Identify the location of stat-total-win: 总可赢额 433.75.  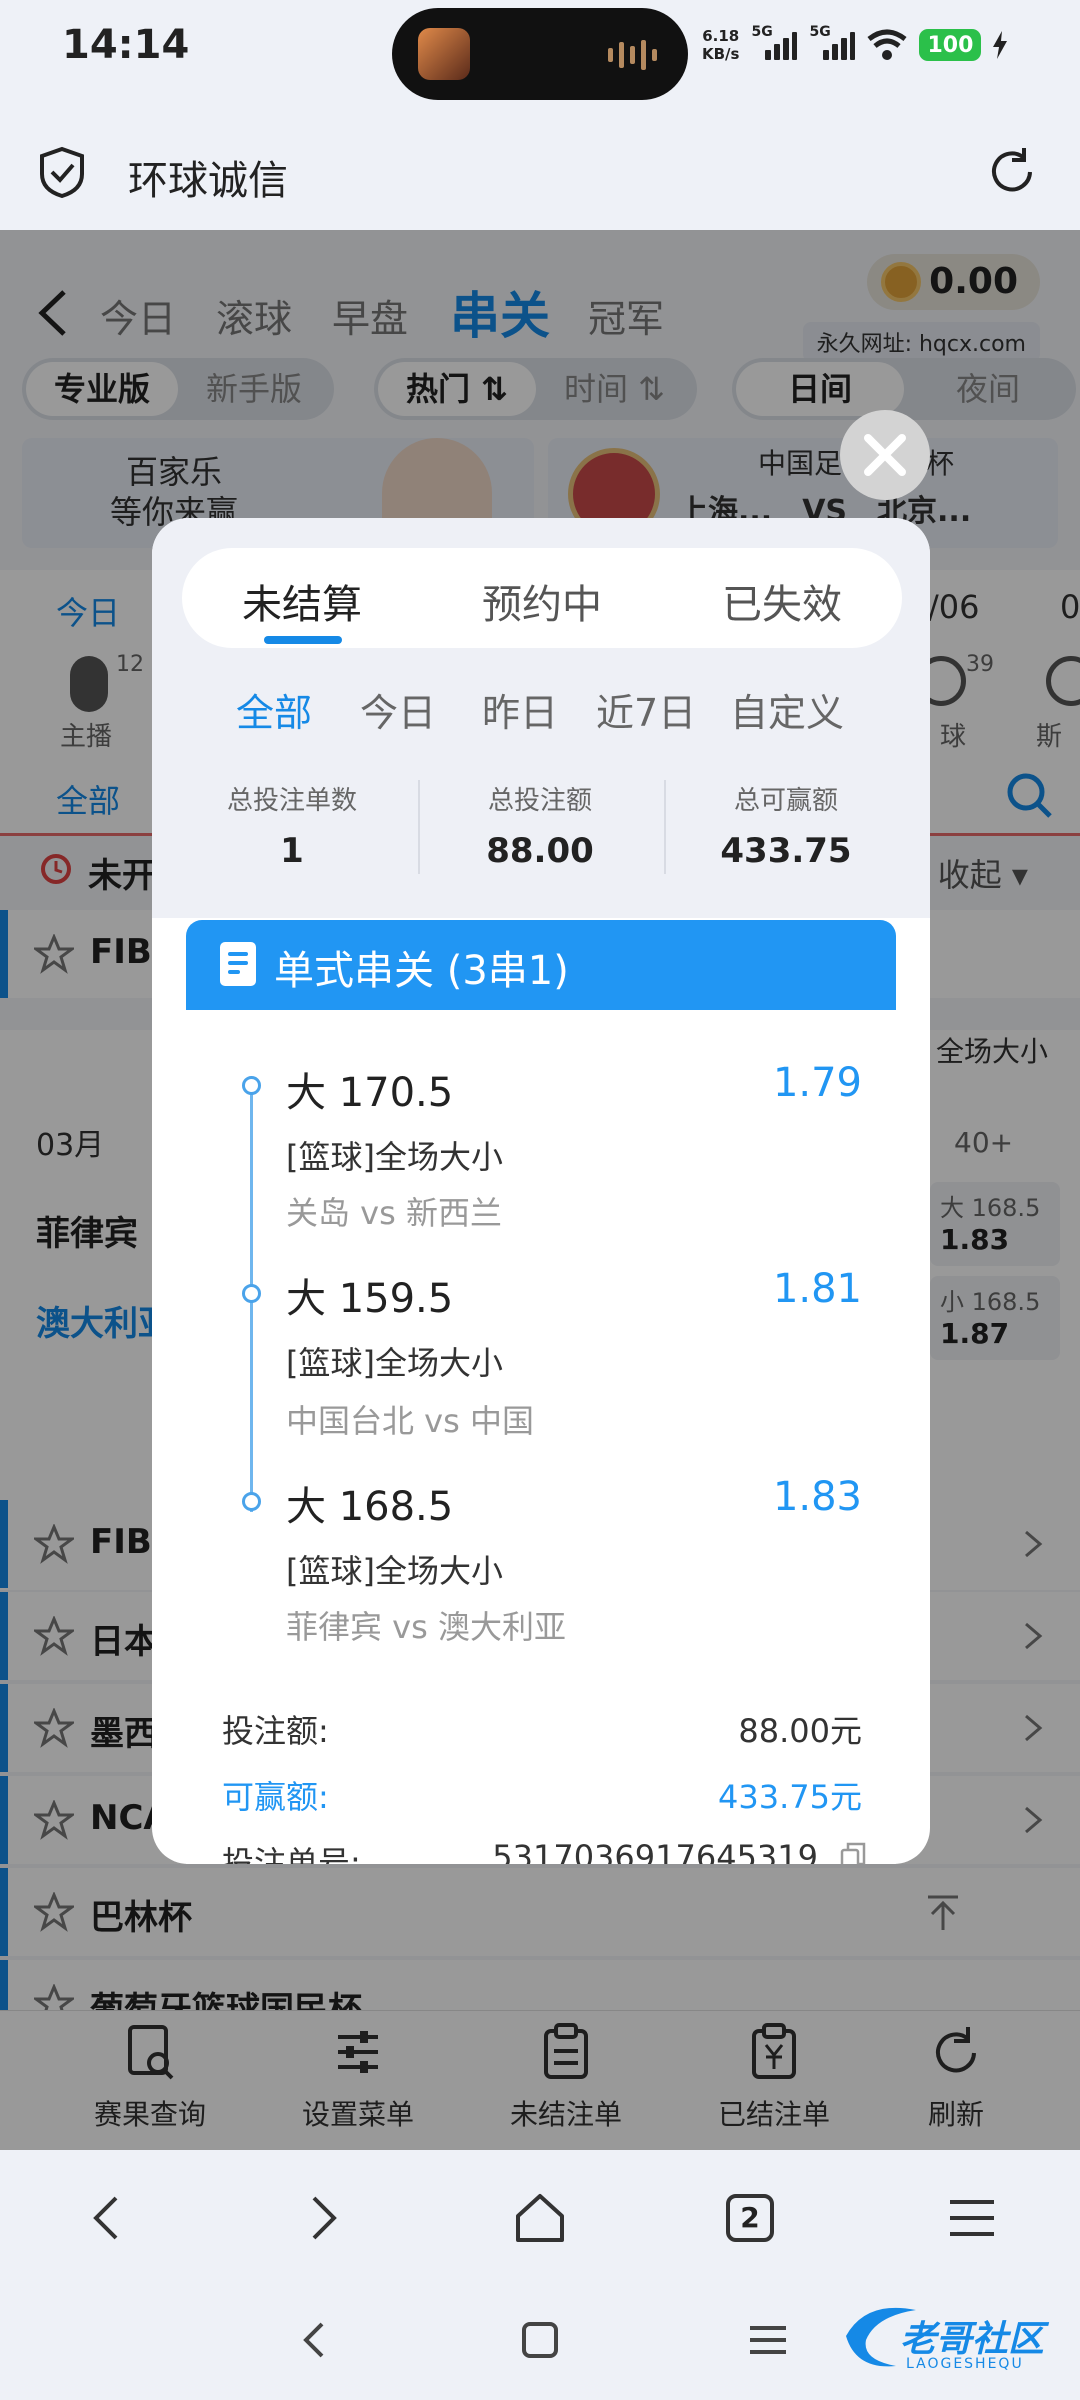
(786, 828).